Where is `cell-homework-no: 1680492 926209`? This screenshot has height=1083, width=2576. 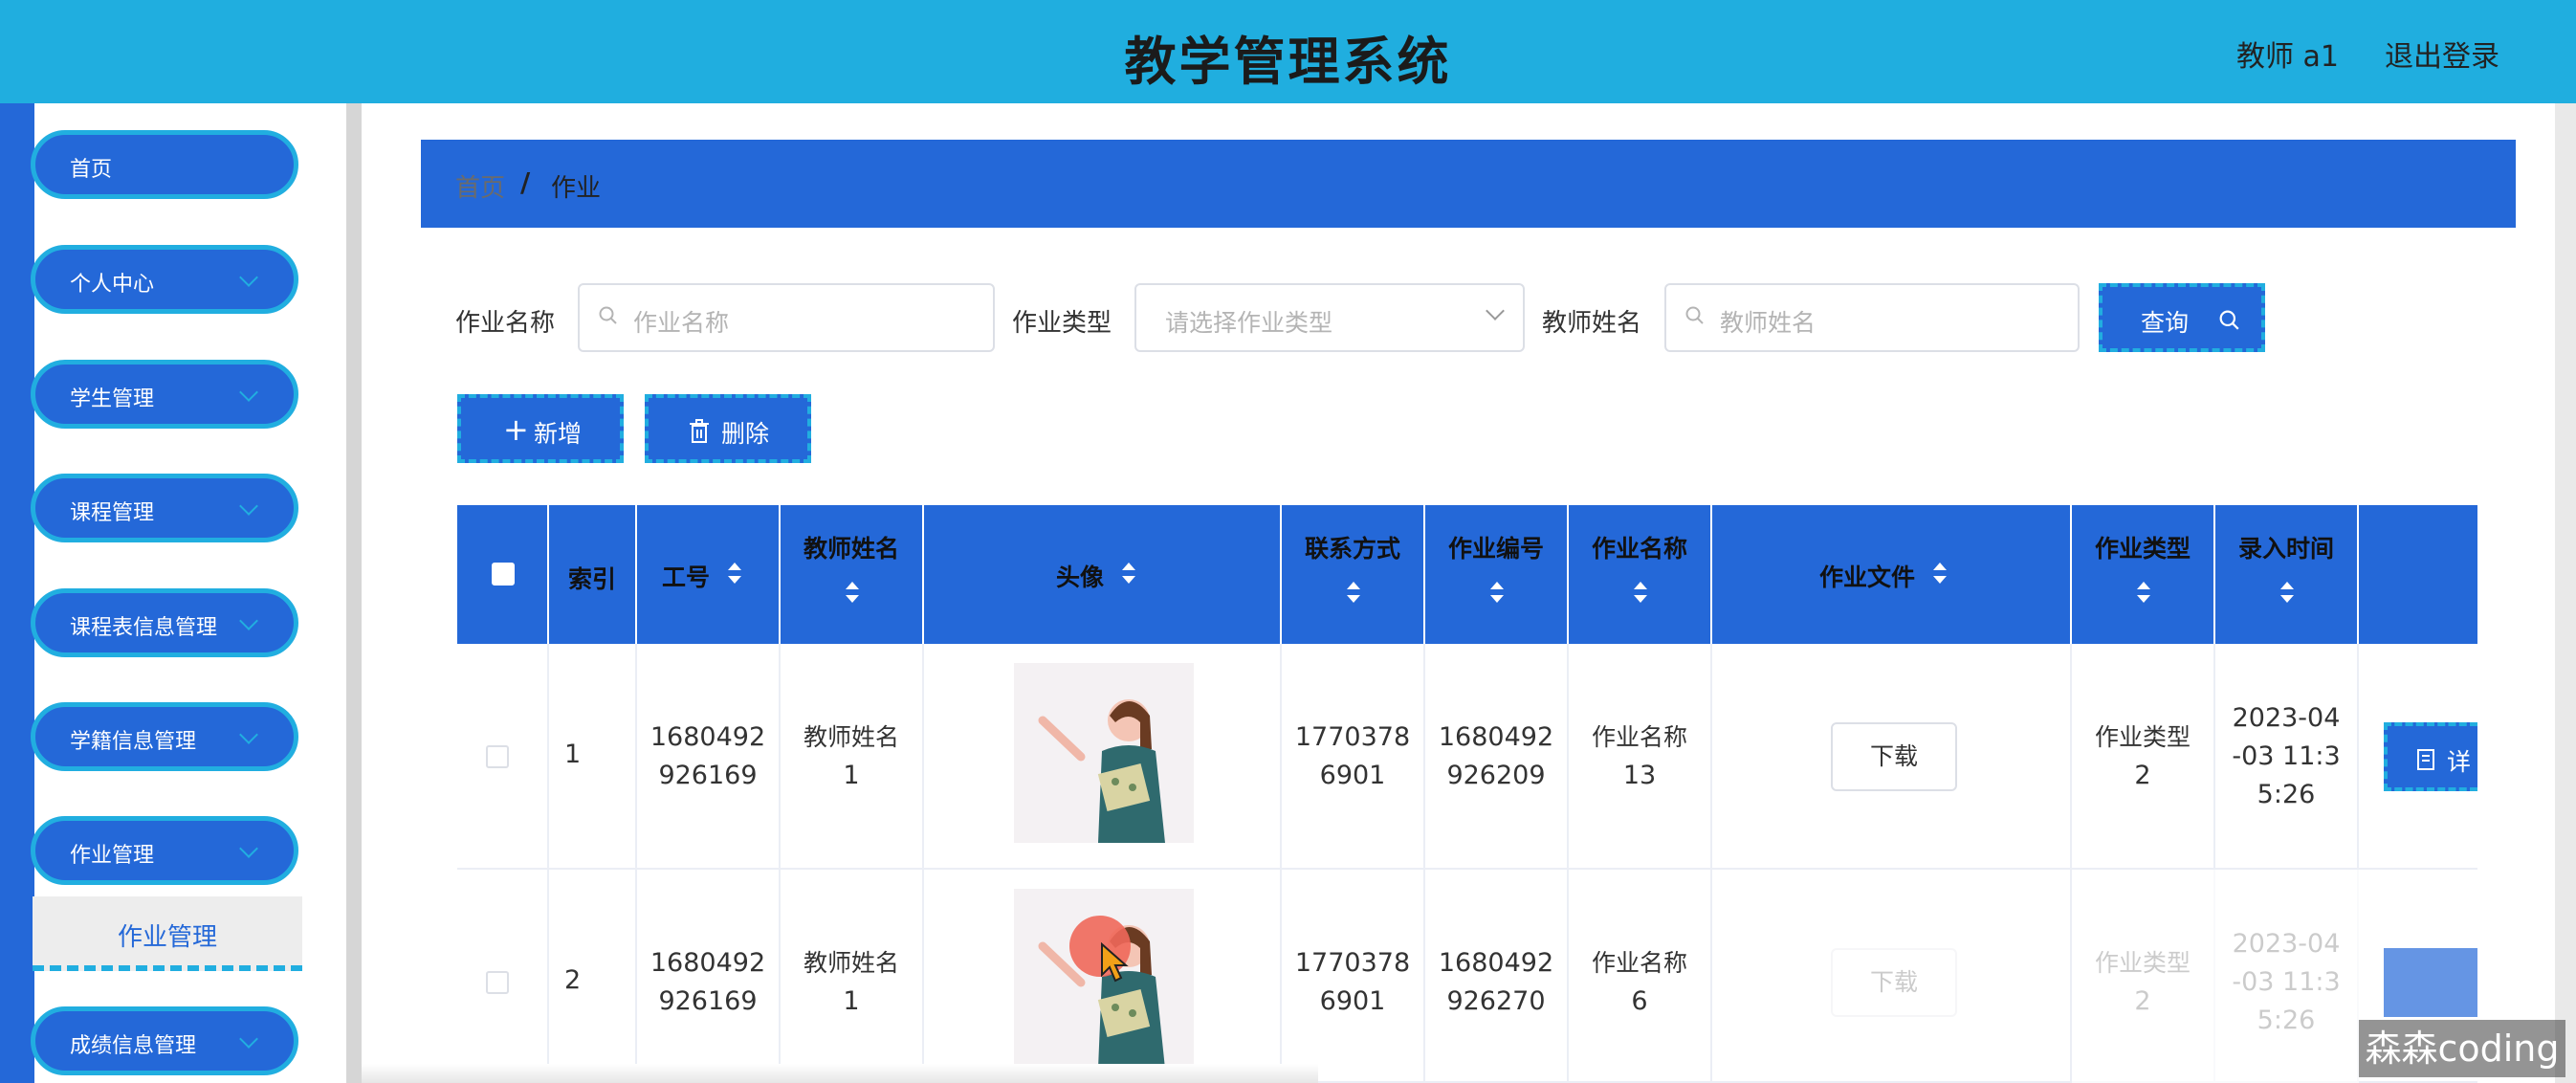
cell-homework-no: 1680492 926209 is located at coordinates (1497, 757).